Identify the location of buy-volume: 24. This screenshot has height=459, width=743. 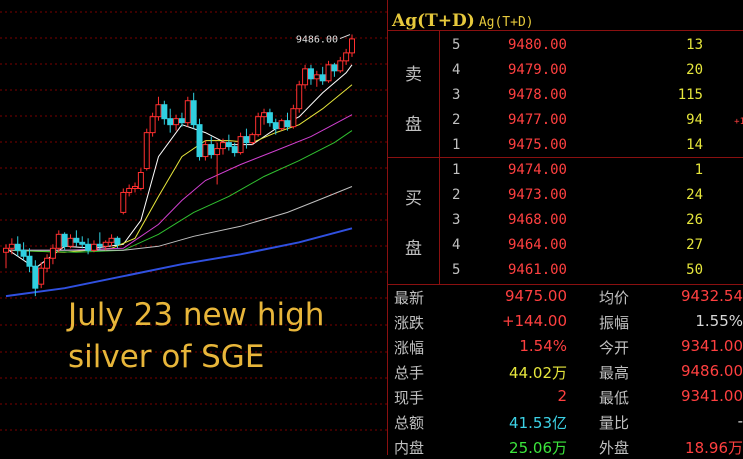
(694, 195).